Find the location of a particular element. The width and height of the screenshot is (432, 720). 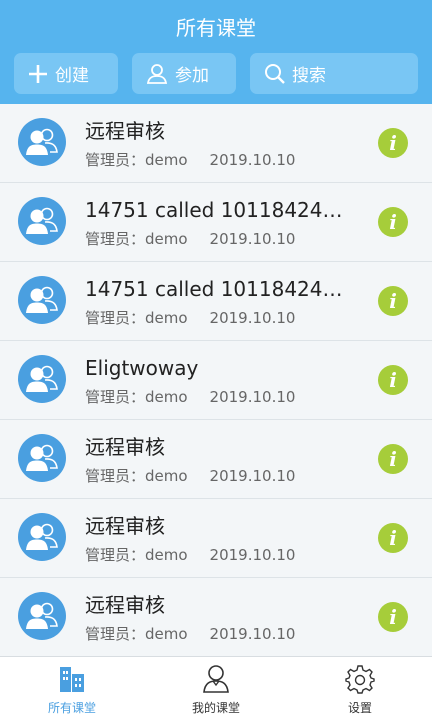

tab-all-classrooms-label: 所有课堂 is located at coordinates (71, 708).